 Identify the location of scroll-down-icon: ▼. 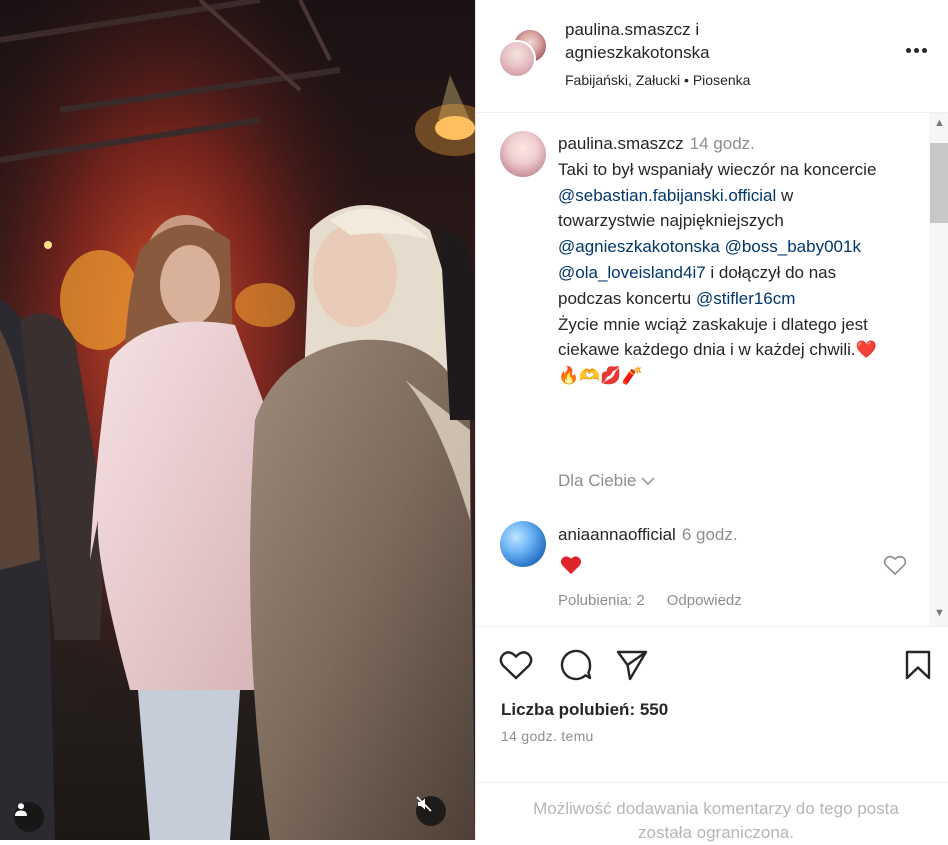
(939, 613).